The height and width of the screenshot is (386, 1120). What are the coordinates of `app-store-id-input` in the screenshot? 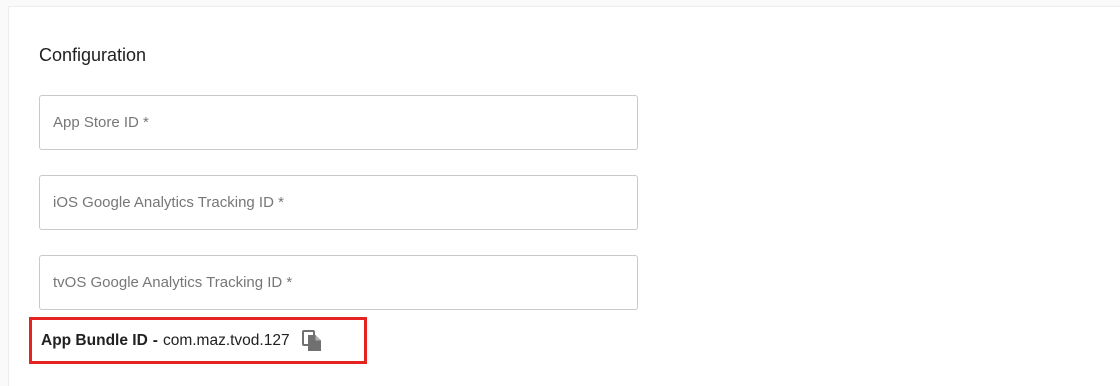 It's located at (338, 122).